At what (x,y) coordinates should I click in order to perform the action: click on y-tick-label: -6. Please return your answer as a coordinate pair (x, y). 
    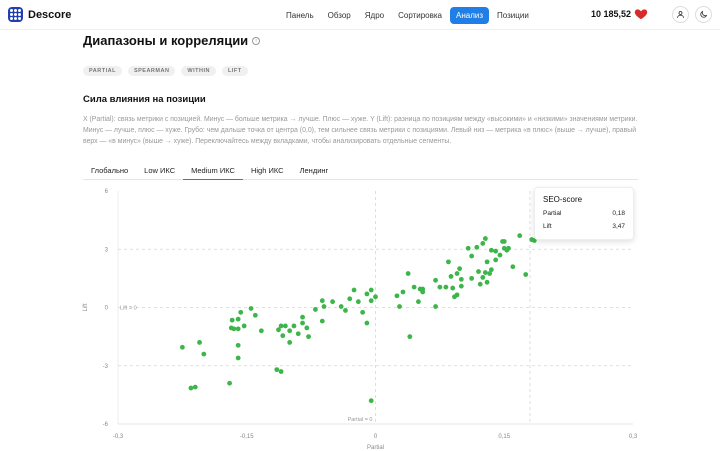
    Looking at the image, I should click on (106, 425).